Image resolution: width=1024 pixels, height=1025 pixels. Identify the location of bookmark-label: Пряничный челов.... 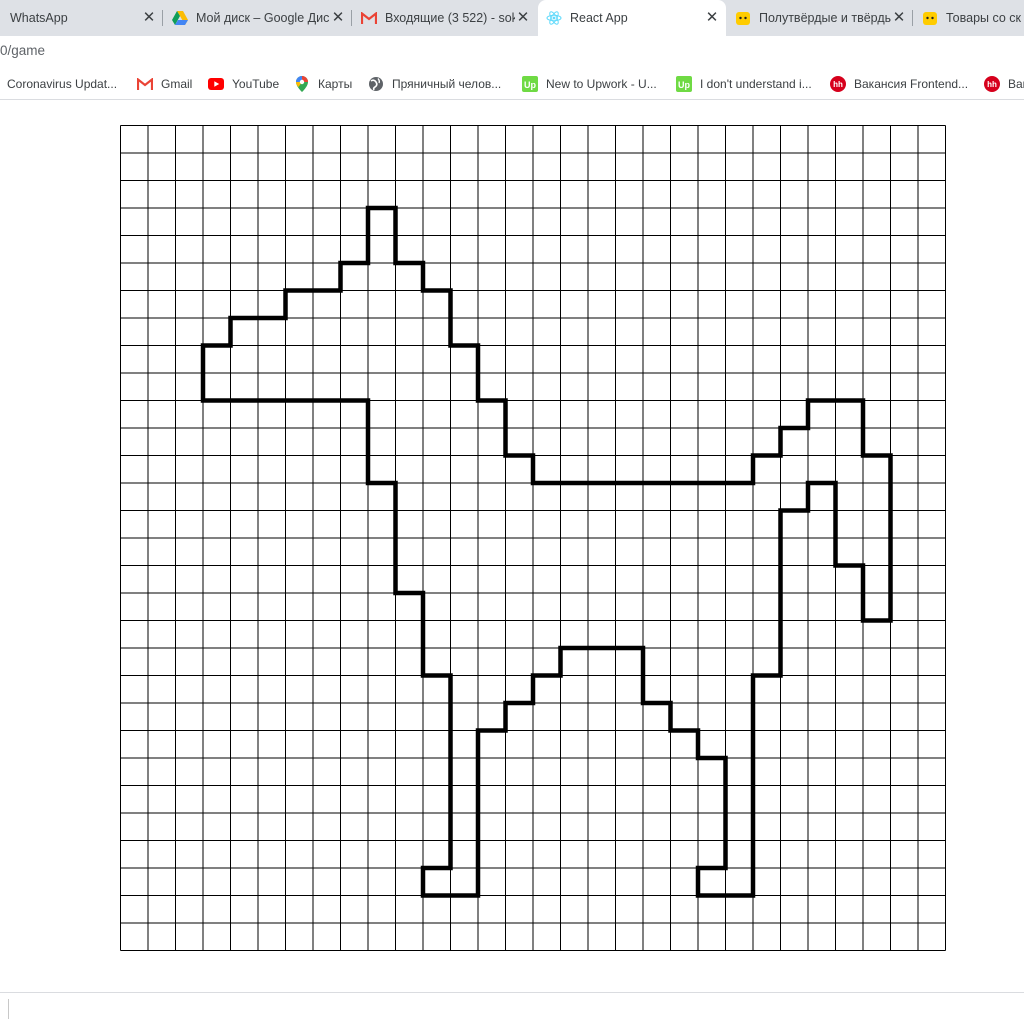
(447, 84).